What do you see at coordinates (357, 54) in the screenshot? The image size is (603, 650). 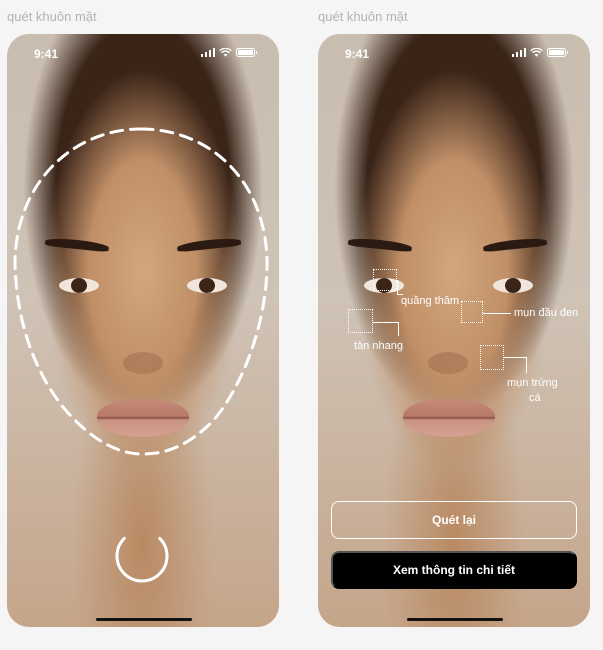 I see `status-time: 9:41` at bounding box center [357, 54].